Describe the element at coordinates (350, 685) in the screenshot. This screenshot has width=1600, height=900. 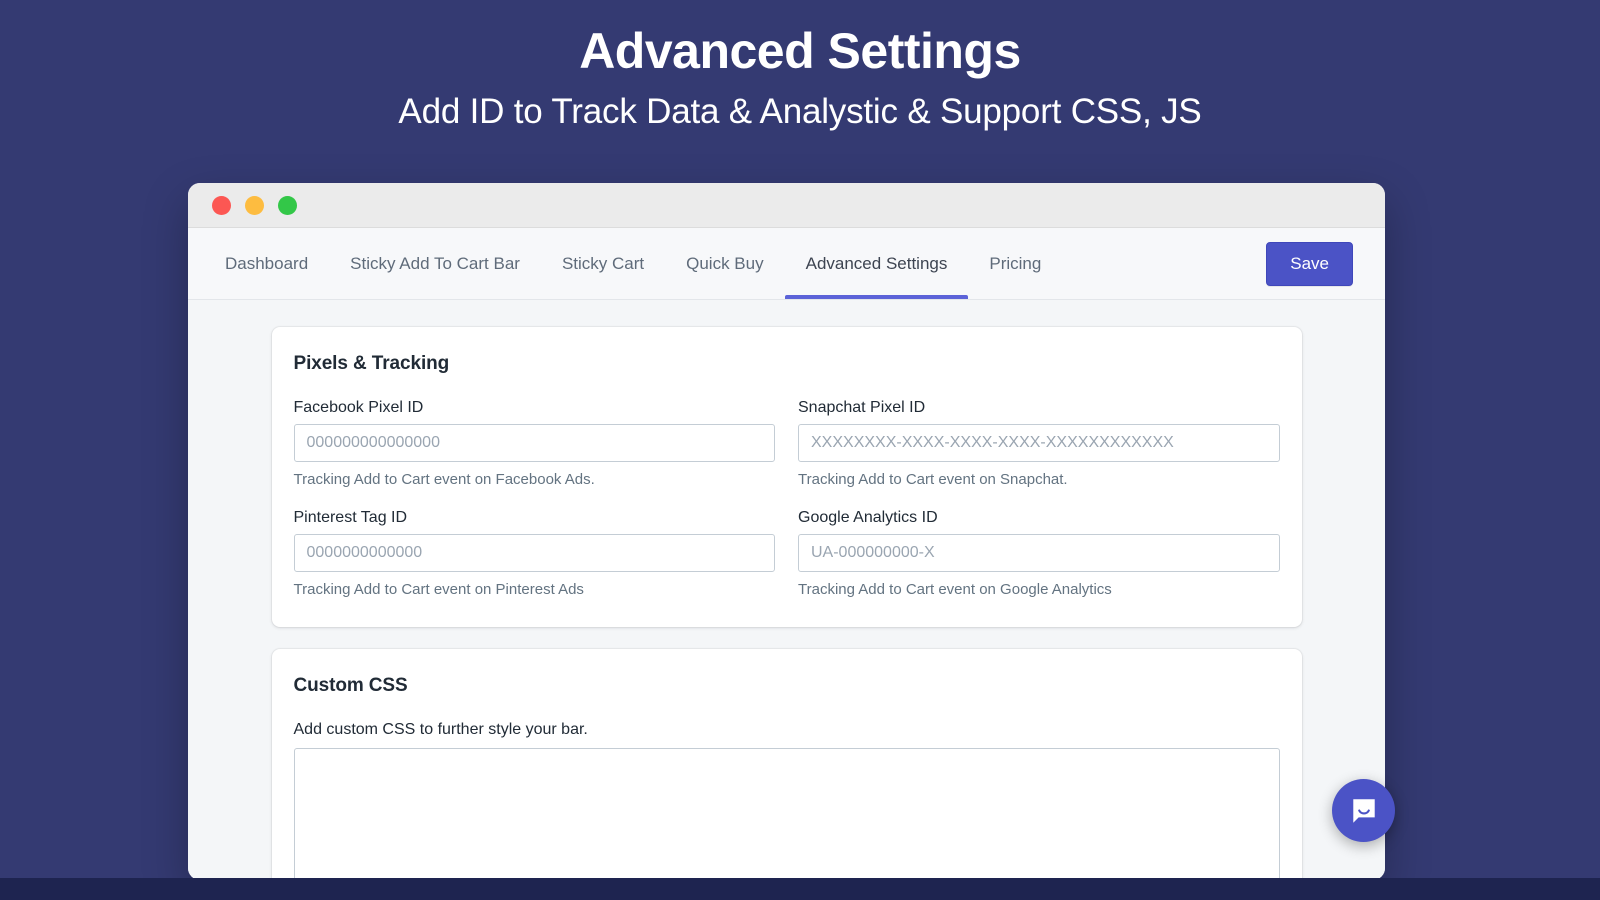
I see `custom-css-title: Custom CSS` at that location.